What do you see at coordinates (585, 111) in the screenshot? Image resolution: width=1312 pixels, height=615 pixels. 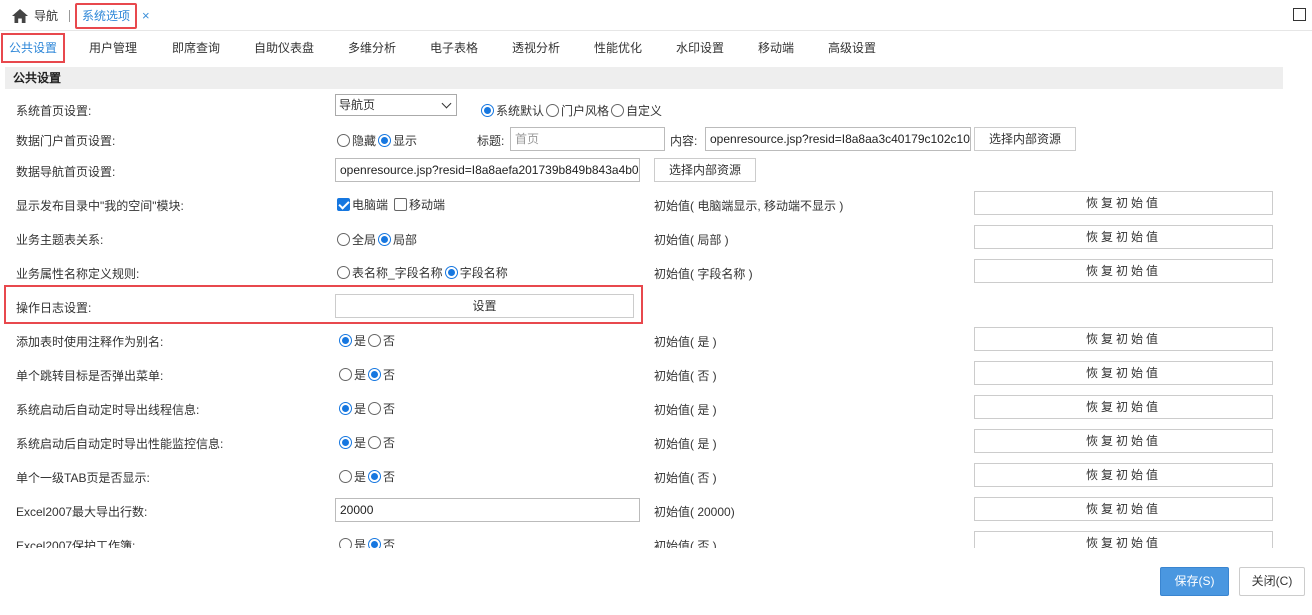 I see `option-label: 门户风格` at bounding box center [585, 111].